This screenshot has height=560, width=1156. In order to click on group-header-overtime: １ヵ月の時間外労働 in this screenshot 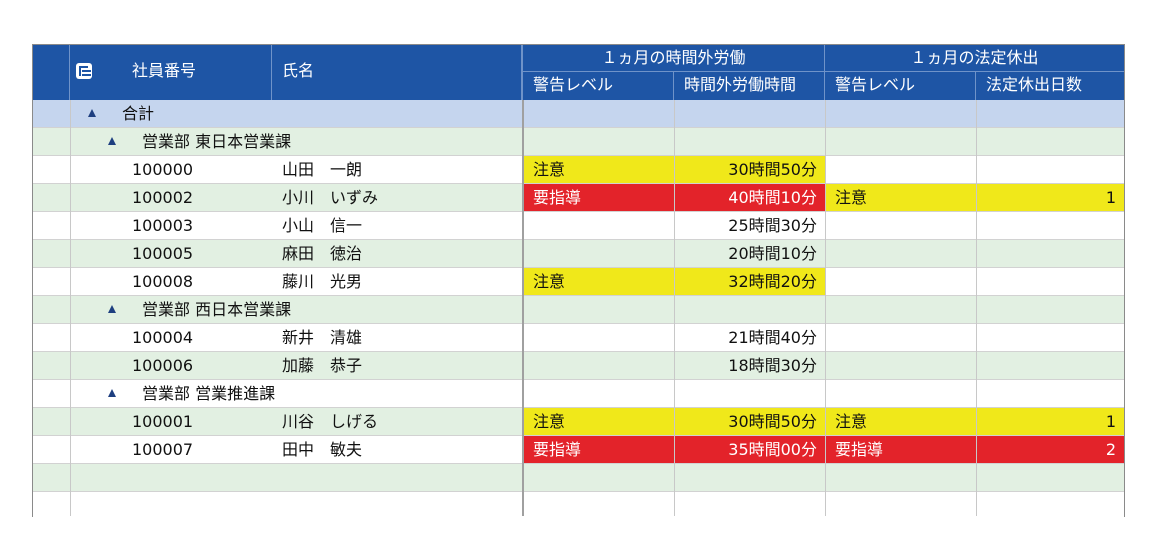, I will do `click(674, 58)`.